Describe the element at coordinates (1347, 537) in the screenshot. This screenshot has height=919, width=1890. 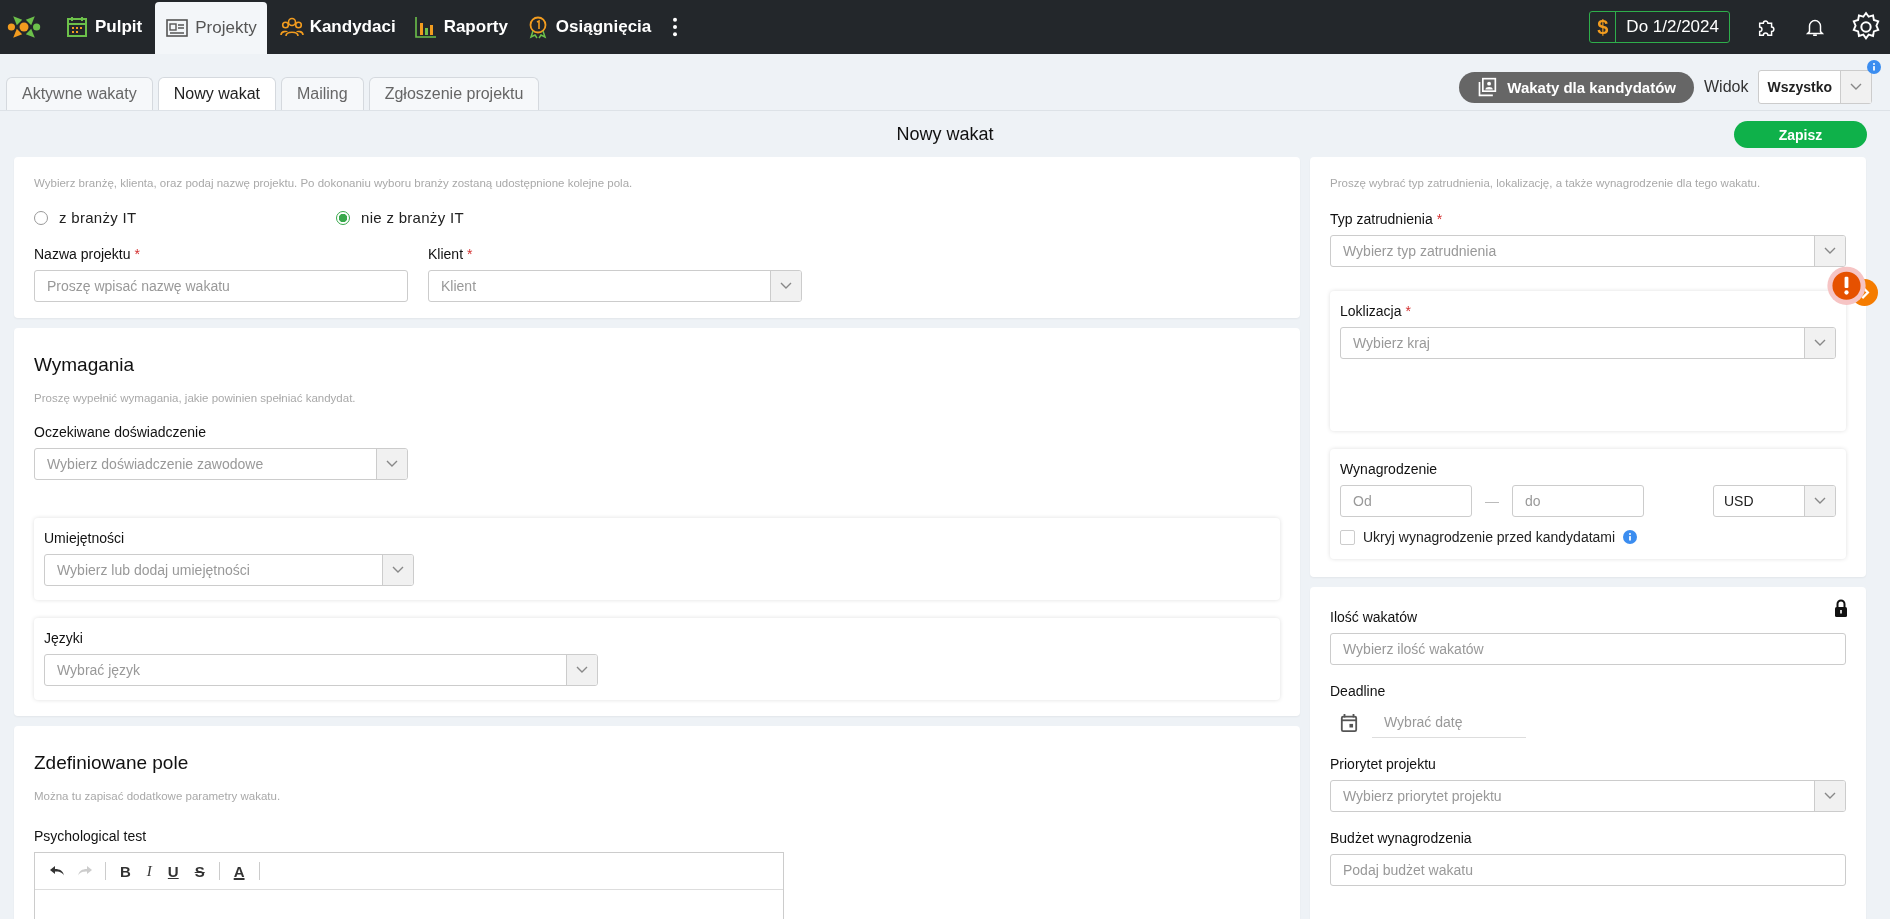
I see `checkbox` at that location.